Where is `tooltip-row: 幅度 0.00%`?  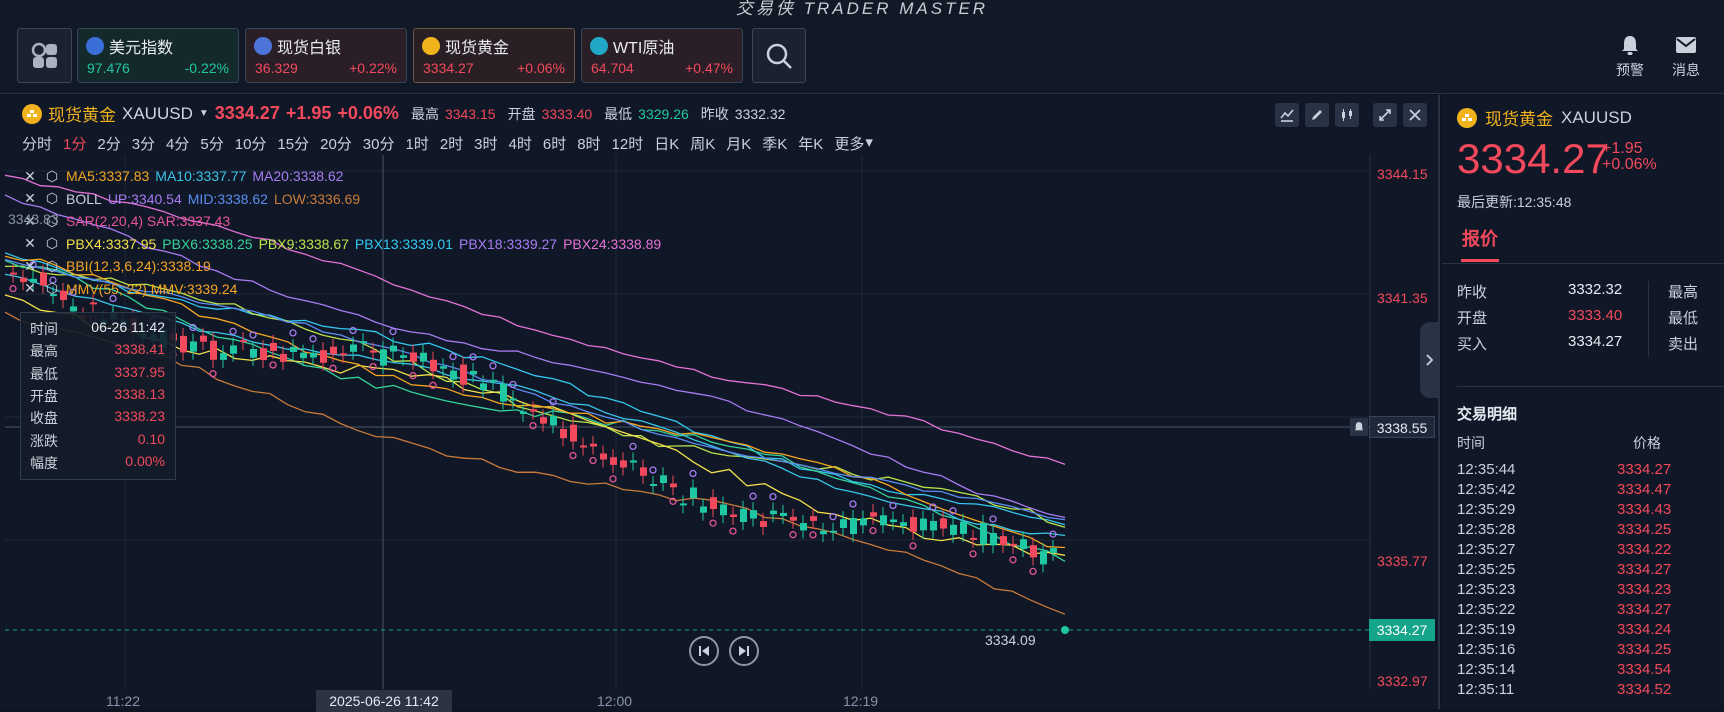 tooltip-row: 幅度 0.00% is located at coordinates (97, 464).